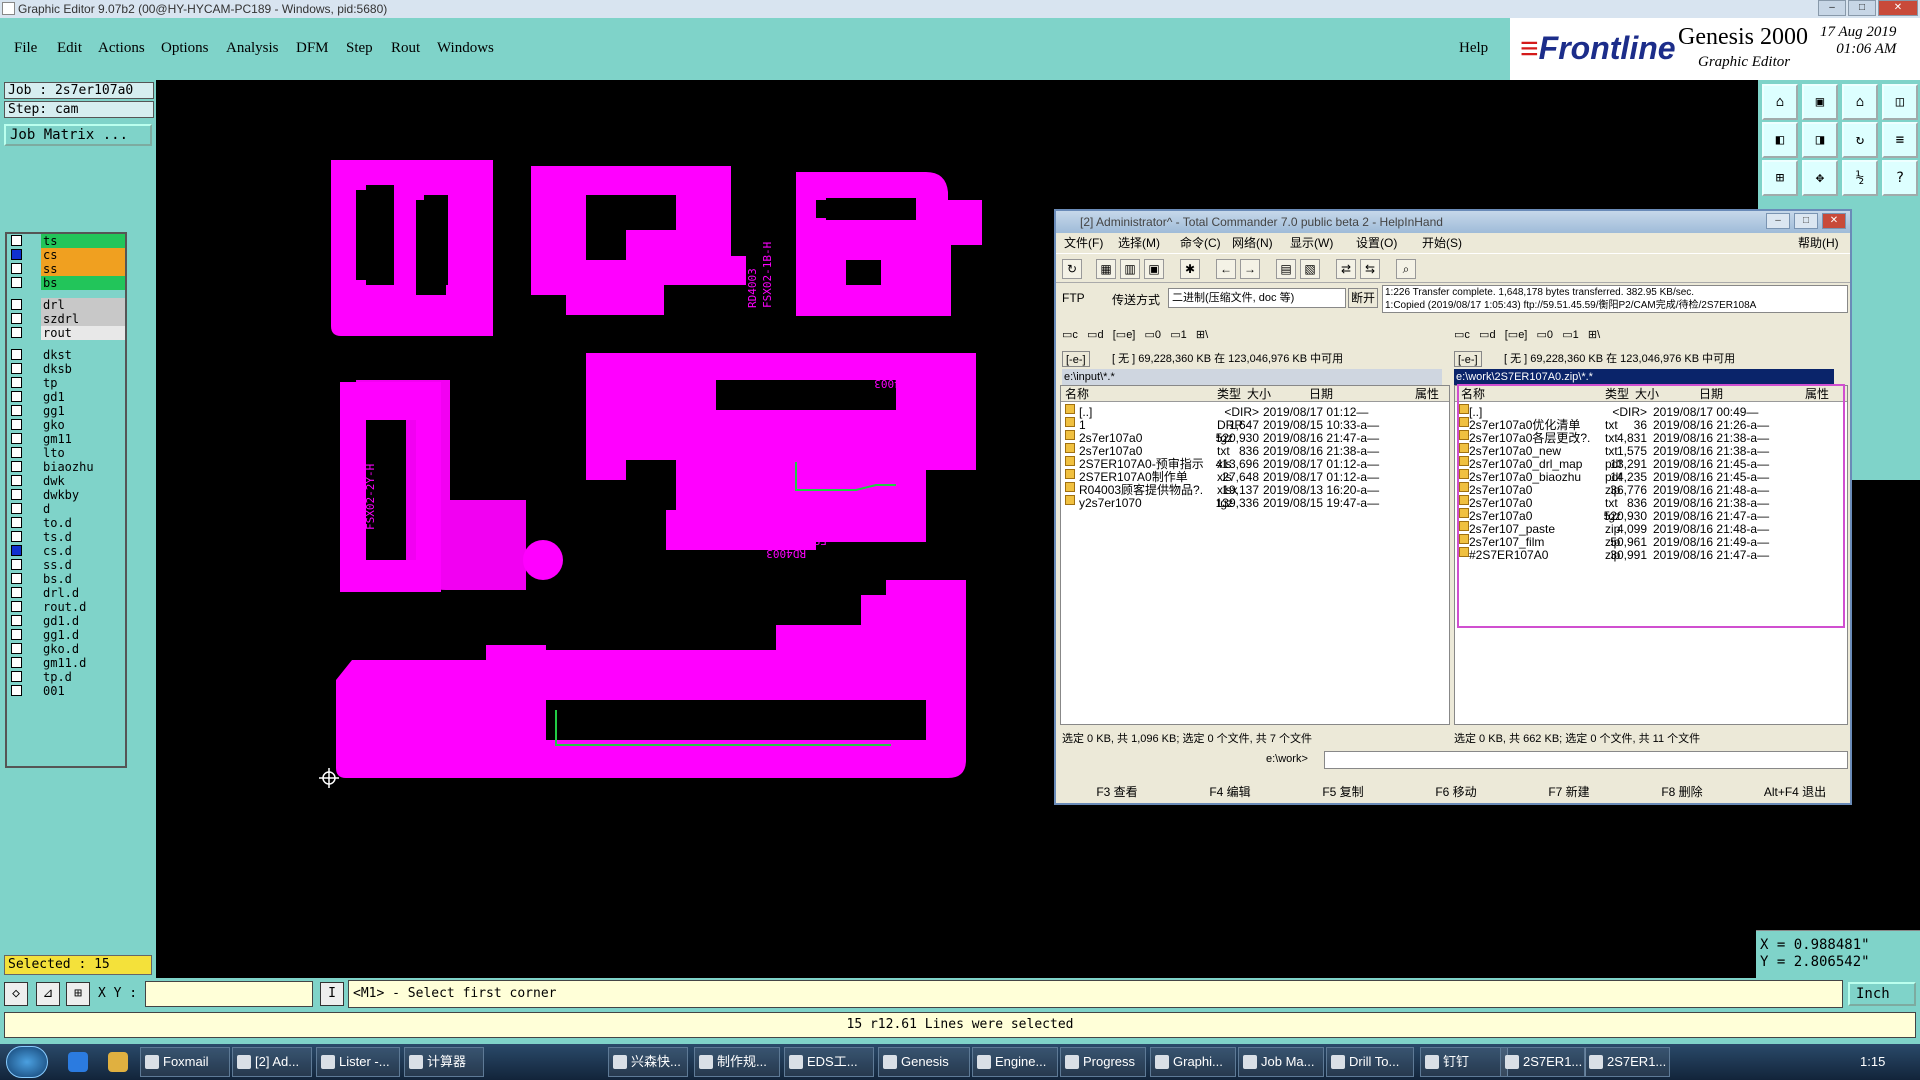  Describe the element at coordinates (1456, 792) in the screenshot. I see `function-key-button: F6 移动` at that location.